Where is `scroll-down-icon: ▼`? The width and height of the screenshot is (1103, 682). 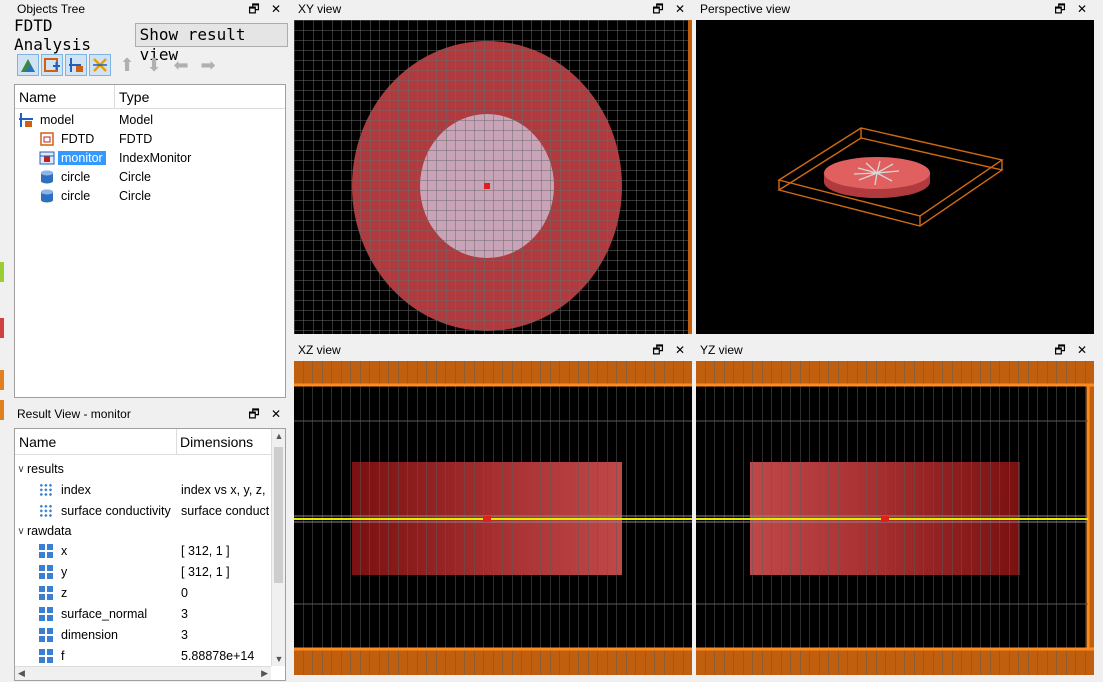
scroll-down-icon: ▼ is located at coordinates (278, 659).